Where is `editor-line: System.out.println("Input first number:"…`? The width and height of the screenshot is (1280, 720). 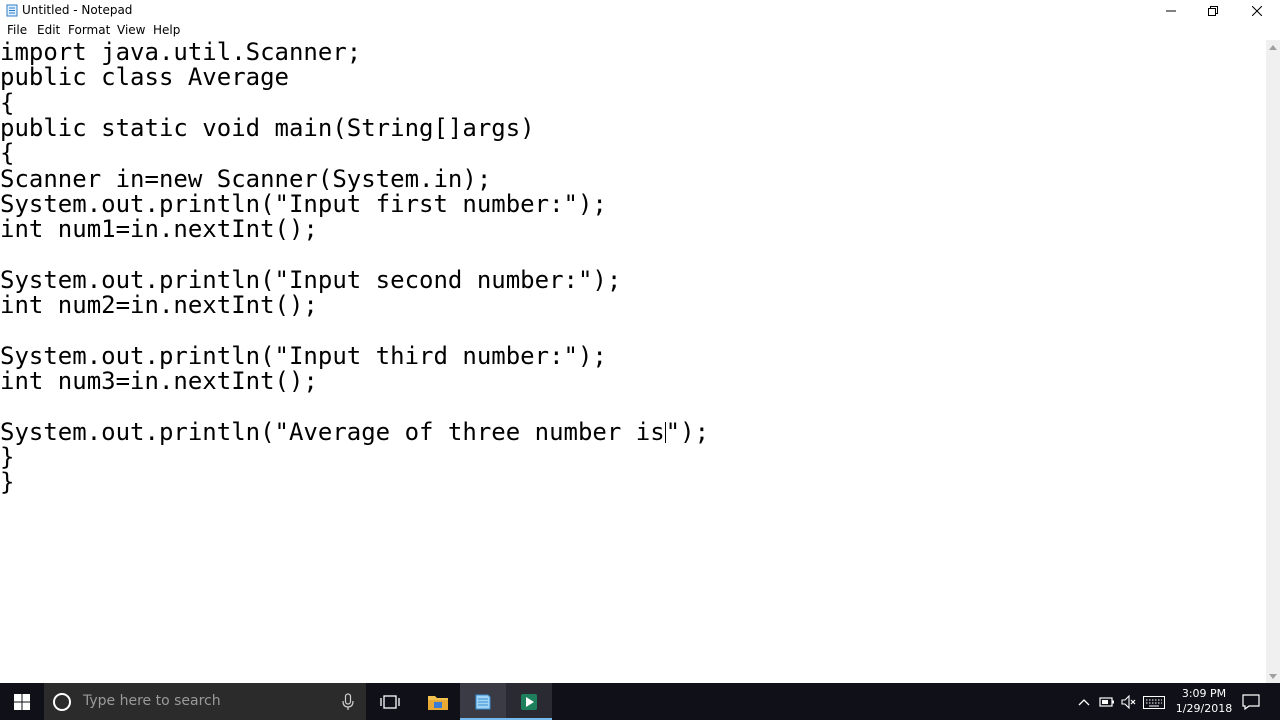 editor-line: System.out.println("Input first number:"… is located at coordinates (303, 203).